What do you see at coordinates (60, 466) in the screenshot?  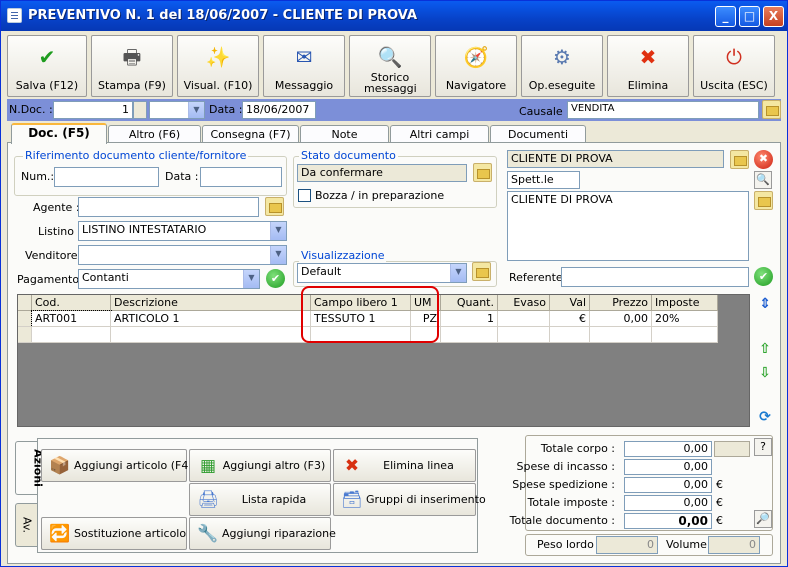 I see `add-article-icon: 📦` at bounding box center [60, 466].